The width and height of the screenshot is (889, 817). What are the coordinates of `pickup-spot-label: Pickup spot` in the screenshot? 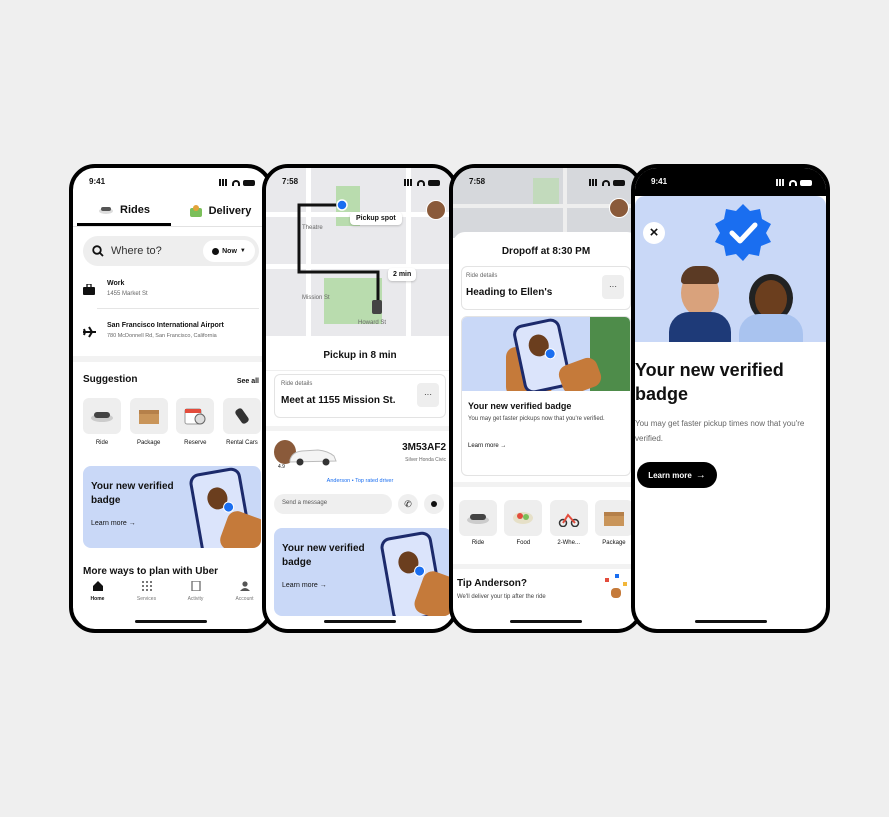 It's located at (376, 218).